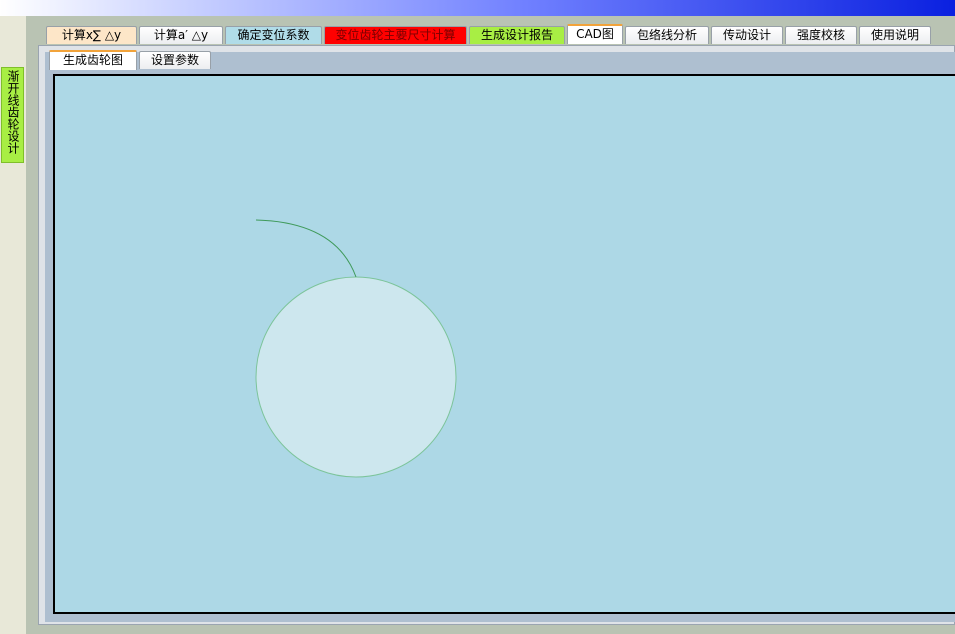 The width and height of the screenshot is (955, 634). I want to click on tab-gear-main-dimensions: 变位齿轮主要尺寸计算, so click(395, 35).